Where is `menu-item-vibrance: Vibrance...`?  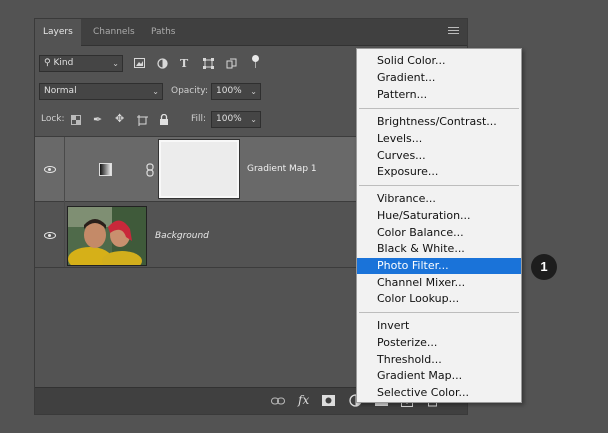
menu-item-vibrance: Vibrance... is located at coordinates (439, 199).